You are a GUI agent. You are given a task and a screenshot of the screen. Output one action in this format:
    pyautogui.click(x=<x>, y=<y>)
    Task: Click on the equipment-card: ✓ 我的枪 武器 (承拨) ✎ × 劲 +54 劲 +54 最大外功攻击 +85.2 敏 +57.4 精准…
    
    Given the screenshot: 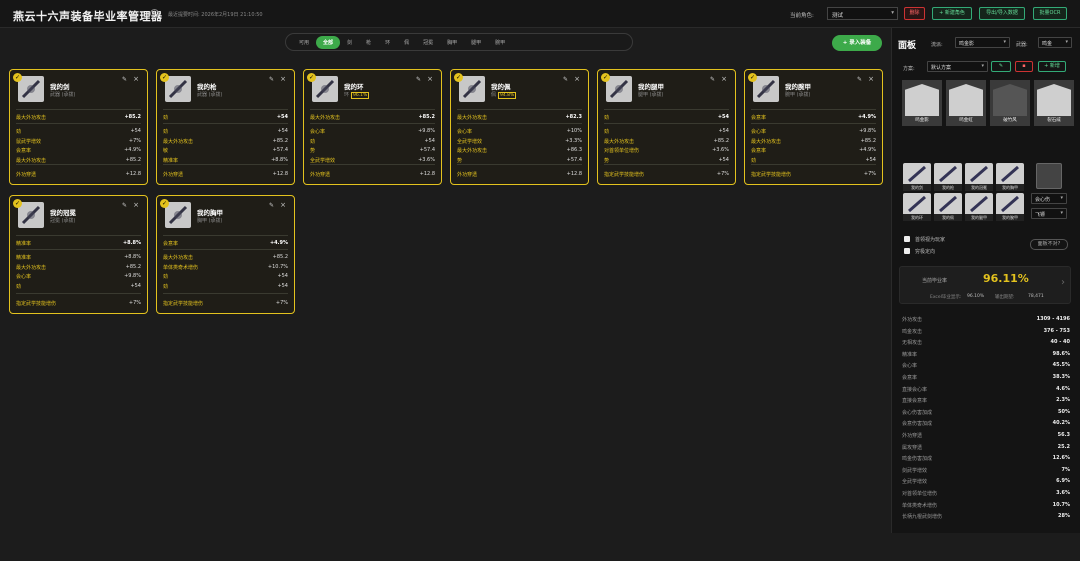 What is the action you would take?
    pyautogui.click(x=225, y=127)
    